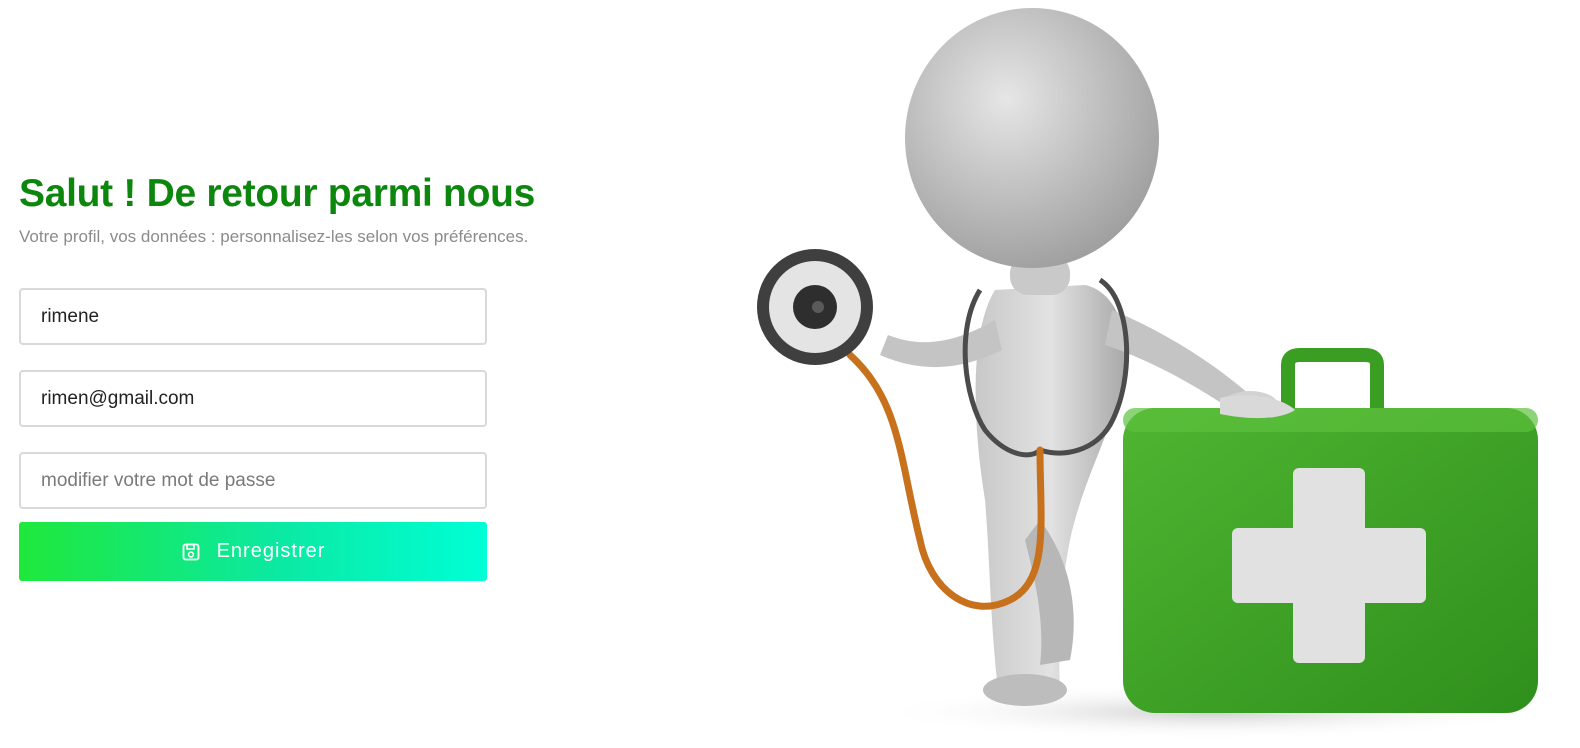 The image size is (1580, 748). I want to click on password-input, so click(253, 480).